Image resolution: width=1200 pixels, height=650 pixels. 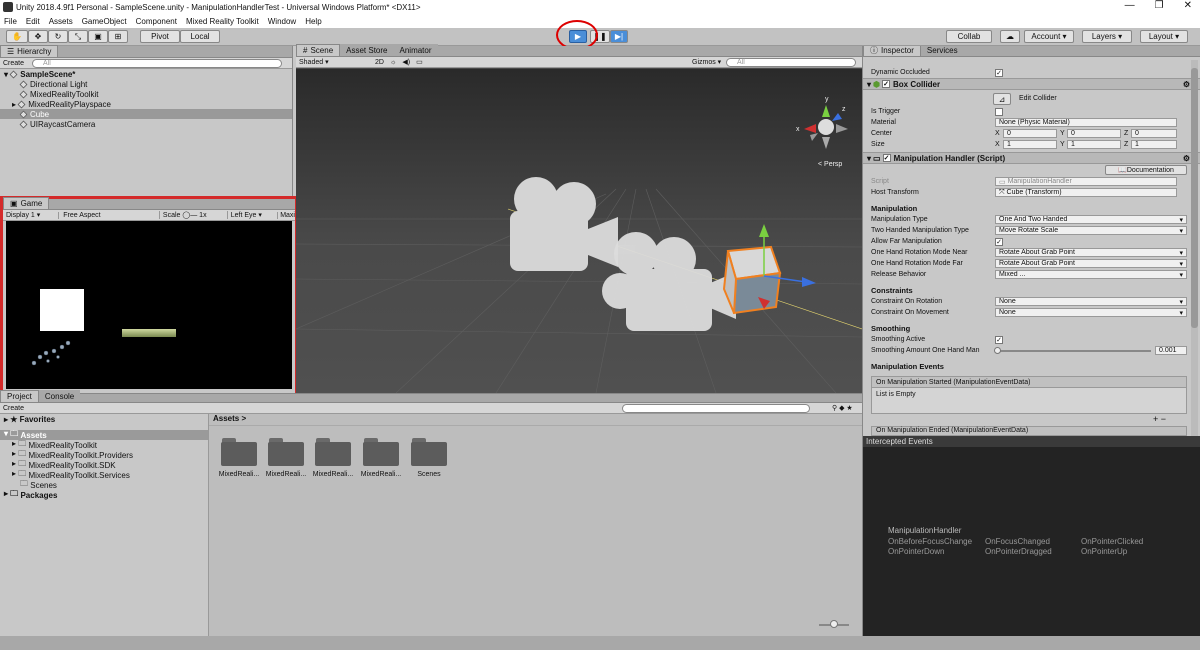 I want to click on project-search-input, so click(x=716, y=408).